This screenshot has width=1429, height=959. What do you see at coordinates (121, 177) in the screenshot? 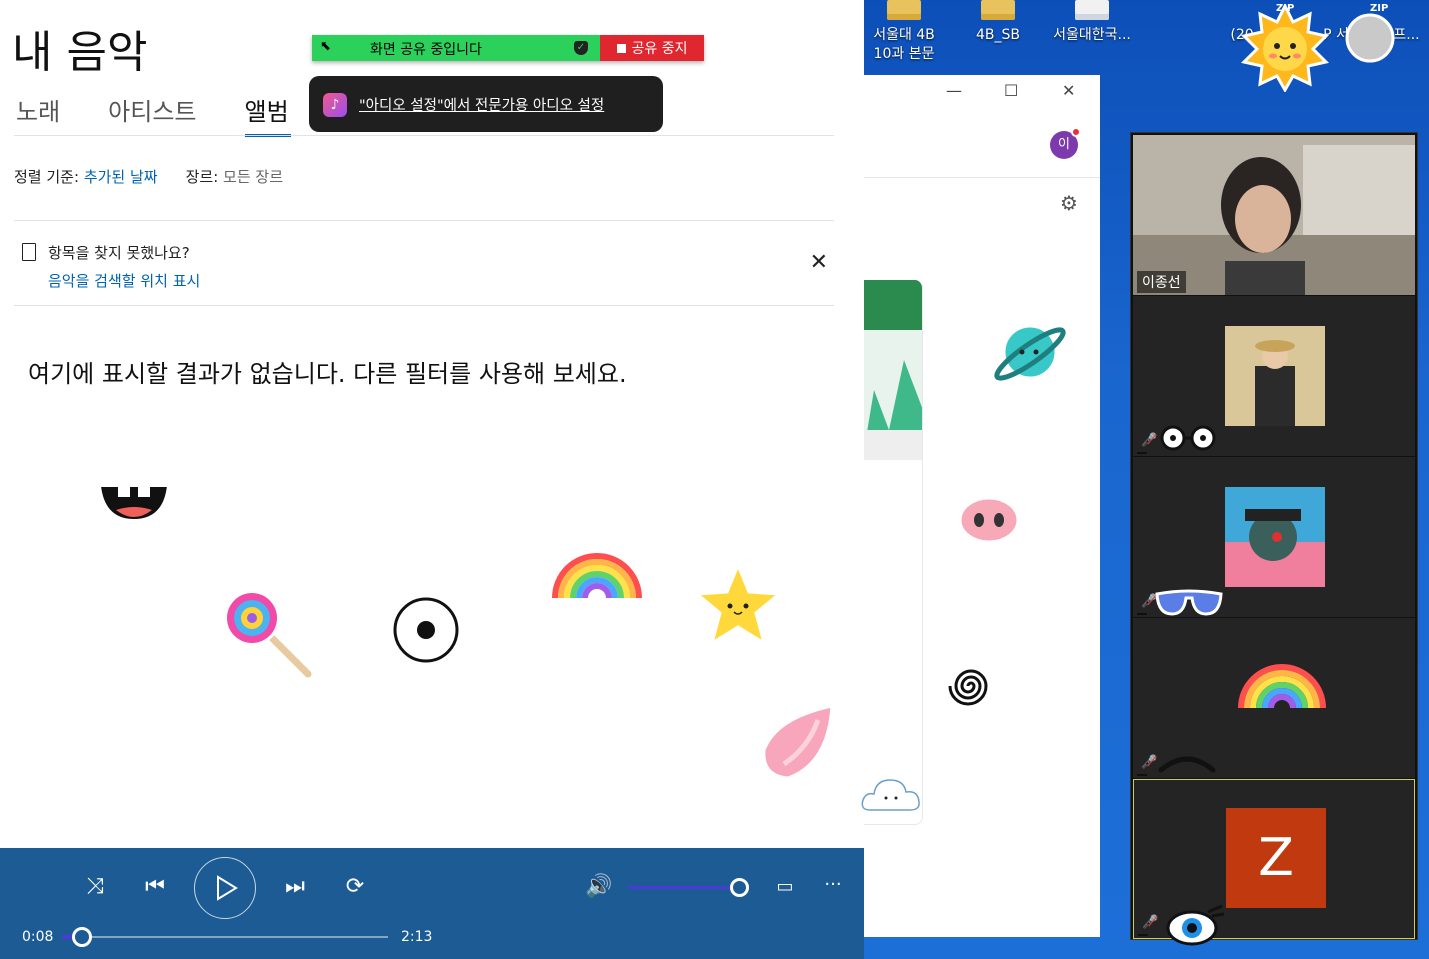
I see `sort-dropdown: 추가된 날짜` at bounding box center [121, 177].